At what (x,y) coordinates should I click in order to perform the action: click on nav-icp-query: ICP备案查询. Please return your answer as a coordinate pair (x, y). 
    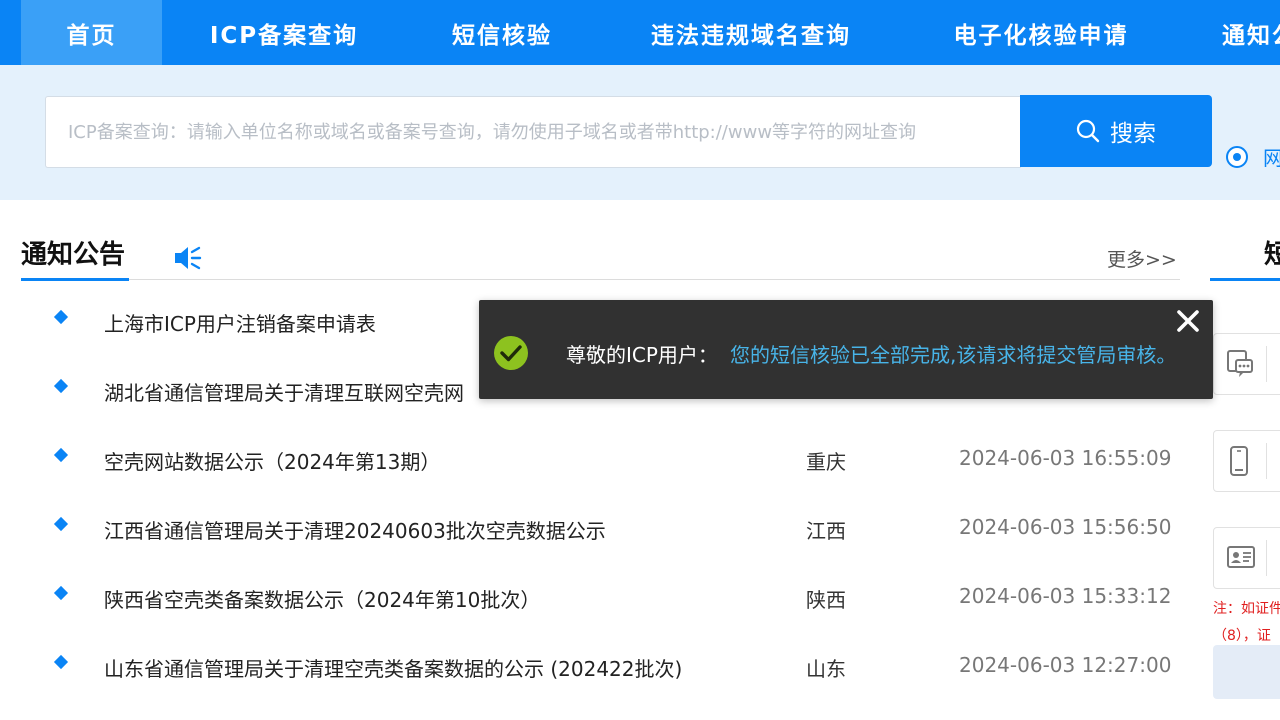
    Looking at the image, I should click on (284, 32).